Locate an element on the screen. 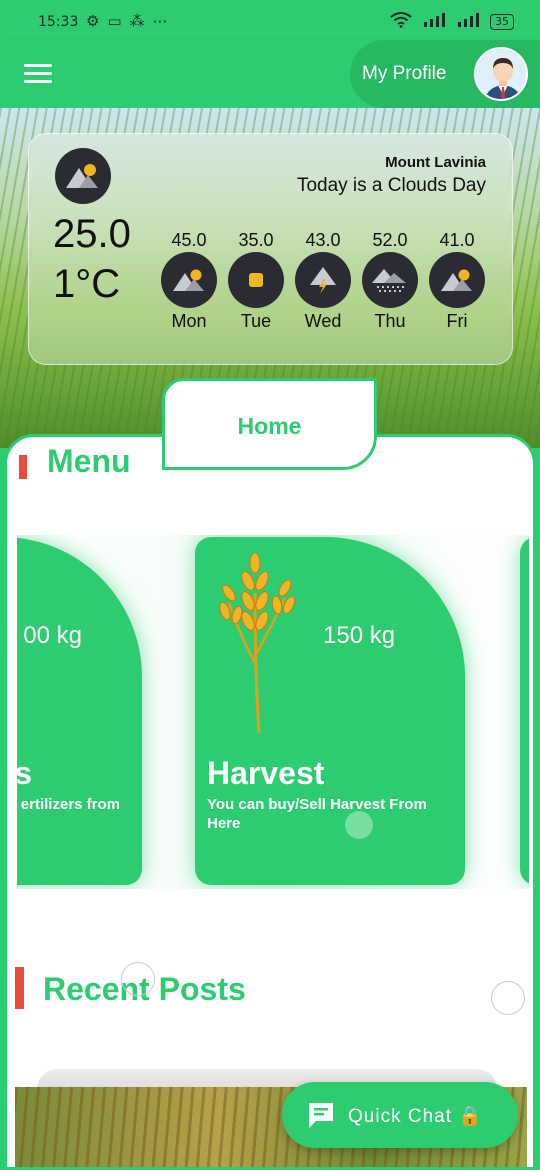 This screenshot has width=540, height=1170. menu-card is located at coordinates (524, 711).